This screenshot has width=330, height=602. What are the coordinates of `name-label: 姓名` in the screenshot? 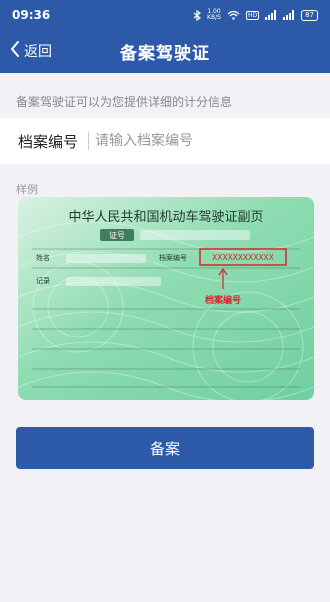 It's located at (43, 257).